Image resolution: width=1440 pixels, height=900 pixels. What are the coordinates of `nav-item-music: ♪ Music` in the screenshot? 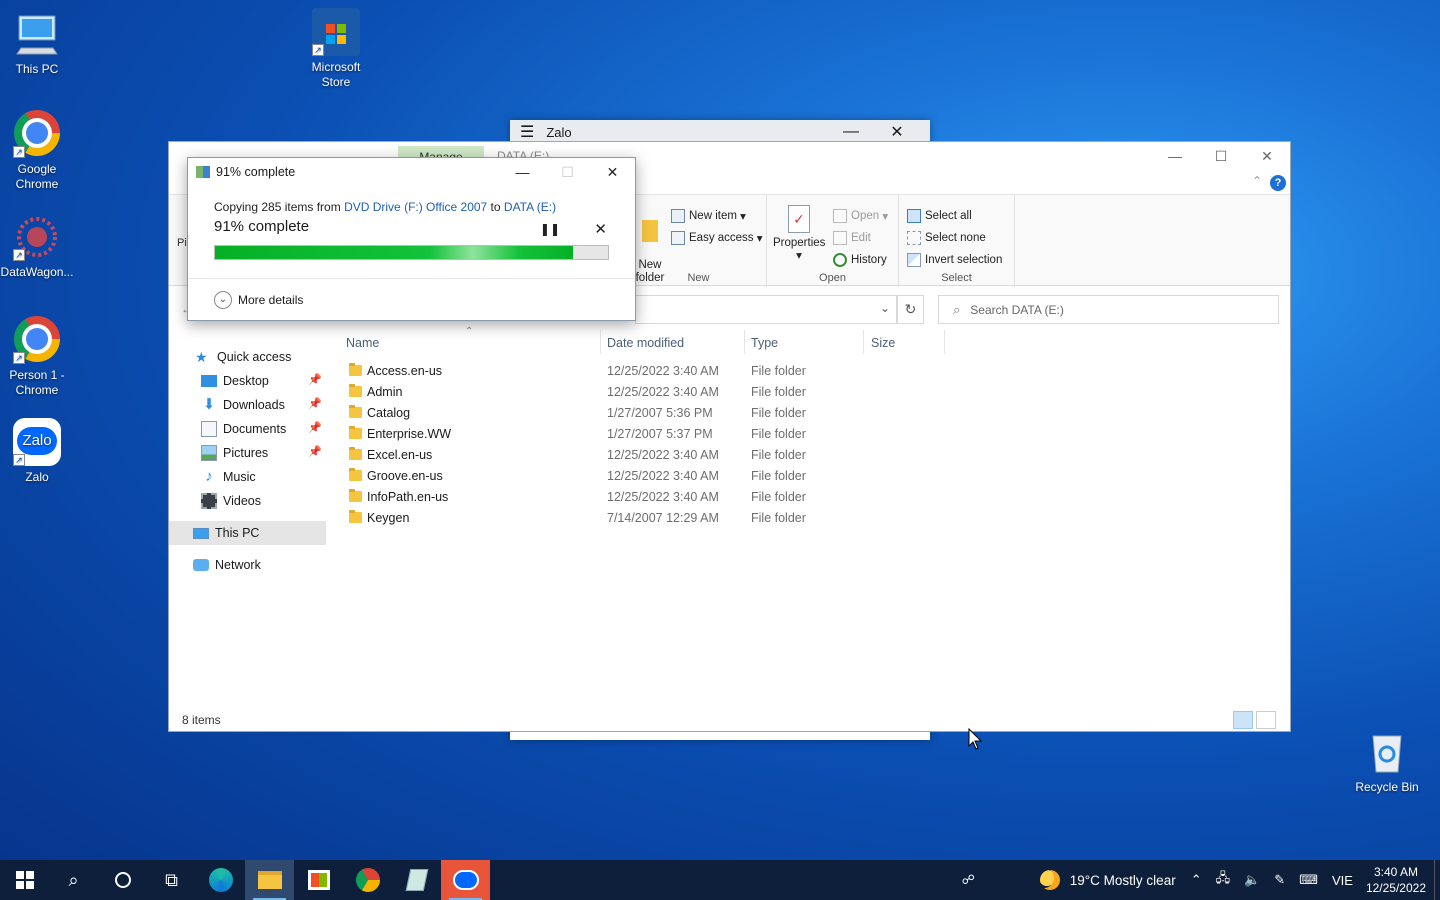 It's located at (247, 477).